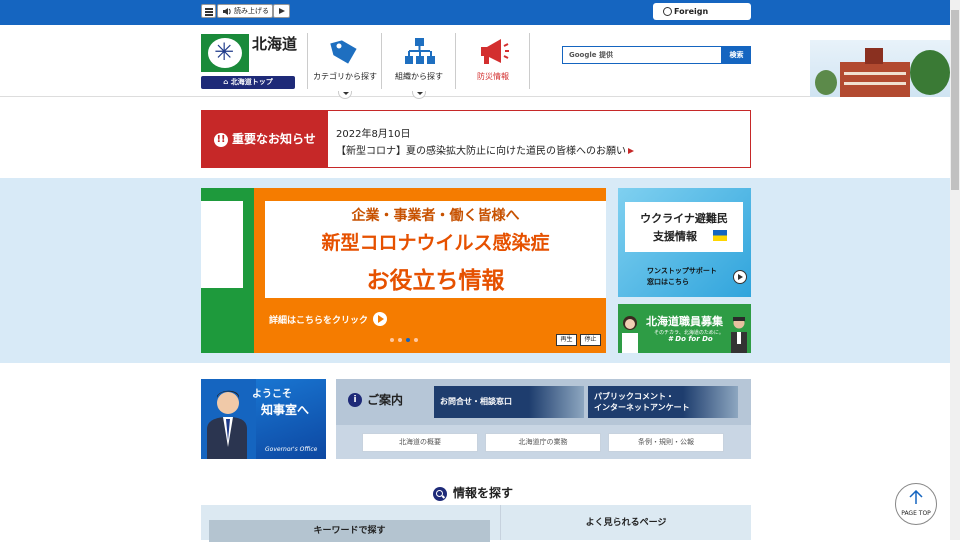 This screenshot has width=960, height=542. What do you see at coordinates (435, 243) in the screenshot?
I see `banner-line2: 新型コロナウイルス感染症` at bounding box center [435, 243].